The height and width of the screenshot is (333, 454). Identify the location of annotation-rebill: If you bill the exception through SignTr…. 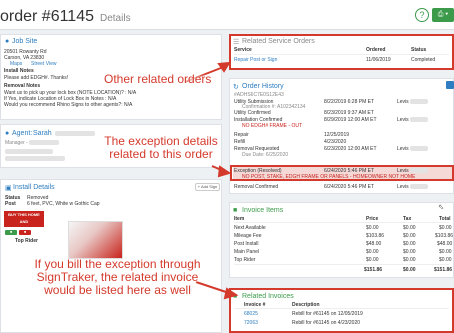
(117, 277).